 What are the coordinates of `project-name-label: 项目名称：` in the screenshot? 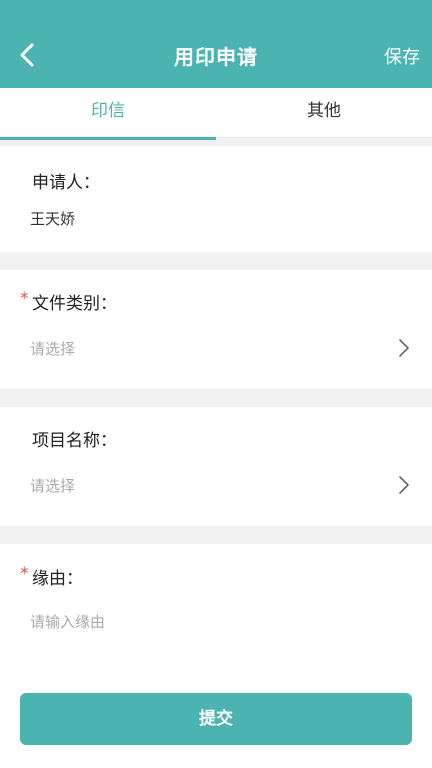 It's located at (74, 441).